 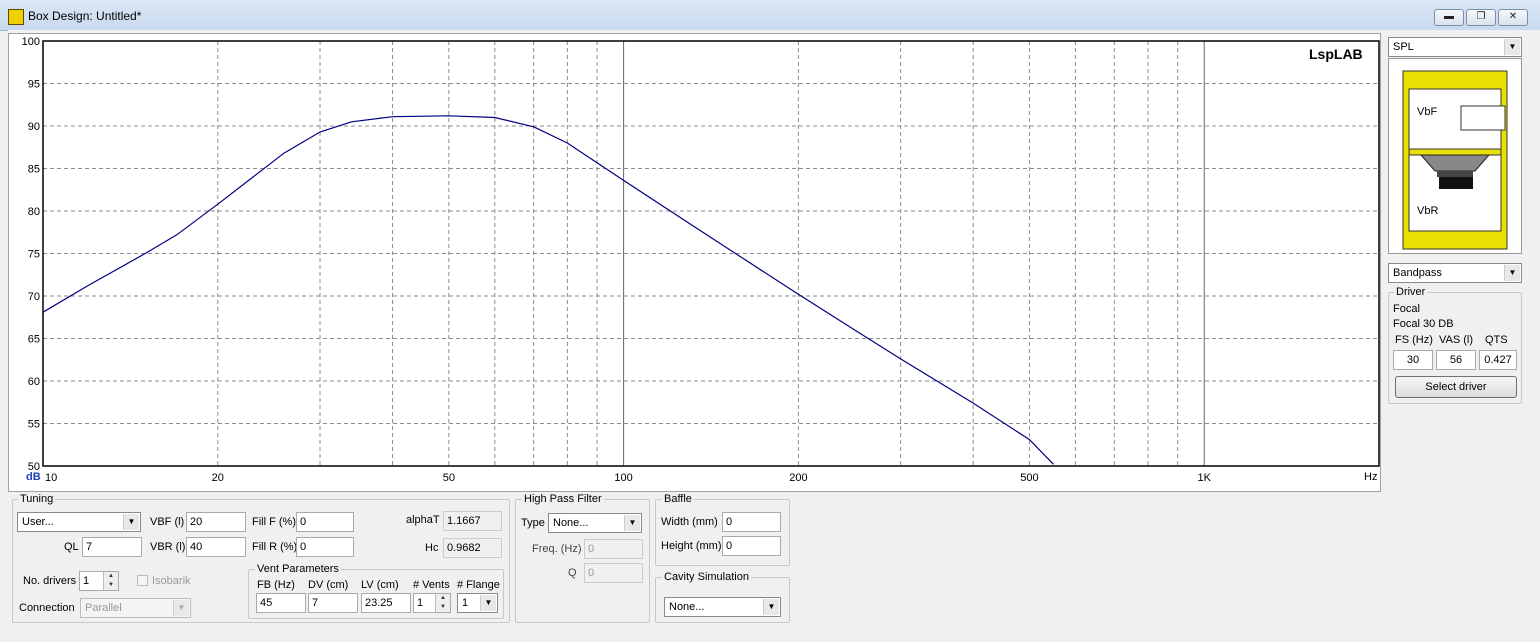 I want to click on hpf-freq-label: Freq. (Hz), so click(x=557, y=549).